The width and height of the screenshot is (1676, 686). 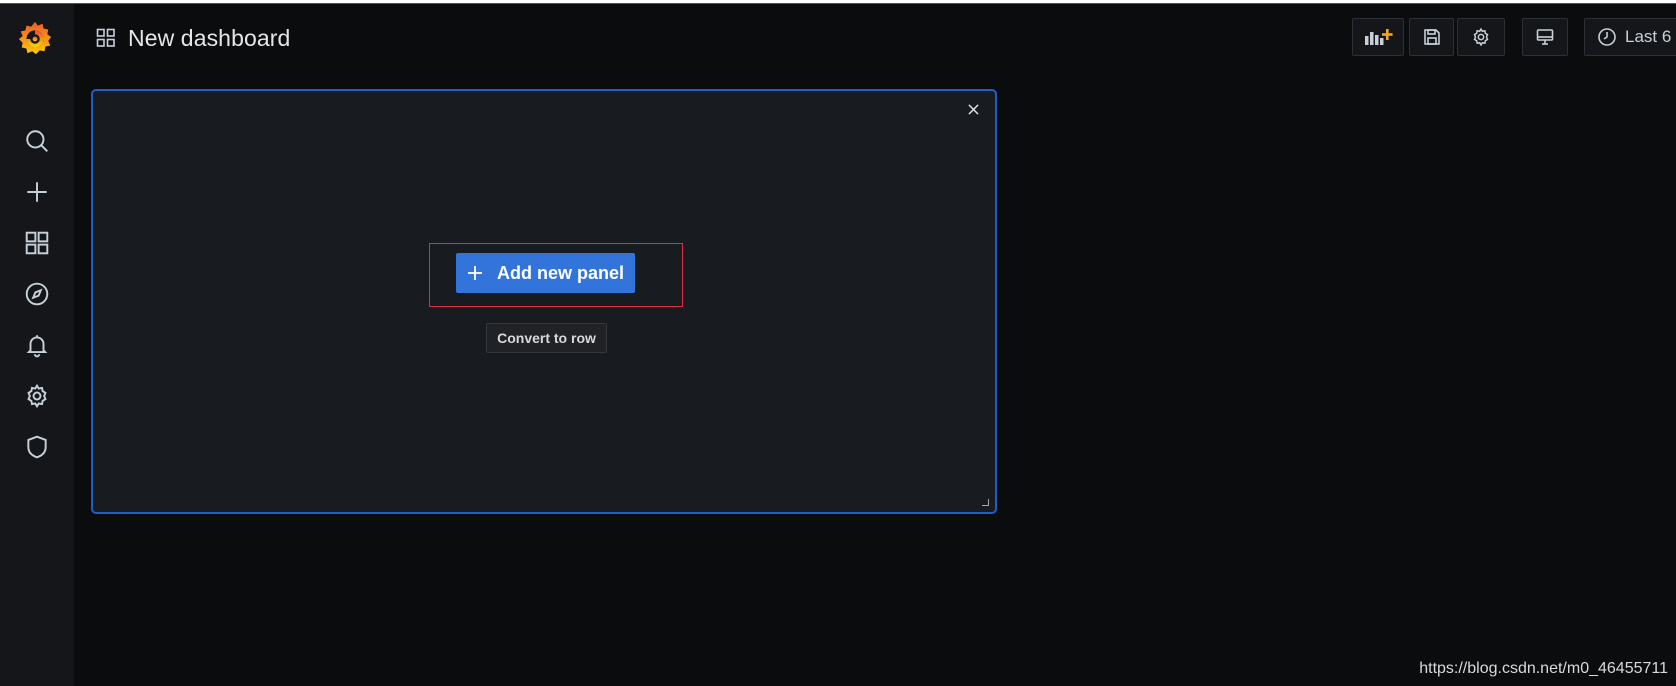 What do you see at coordinates (560, 272) in the screenshot?
I see `add-new-panel-label: Add new panel` at bounding box center [560, 272].